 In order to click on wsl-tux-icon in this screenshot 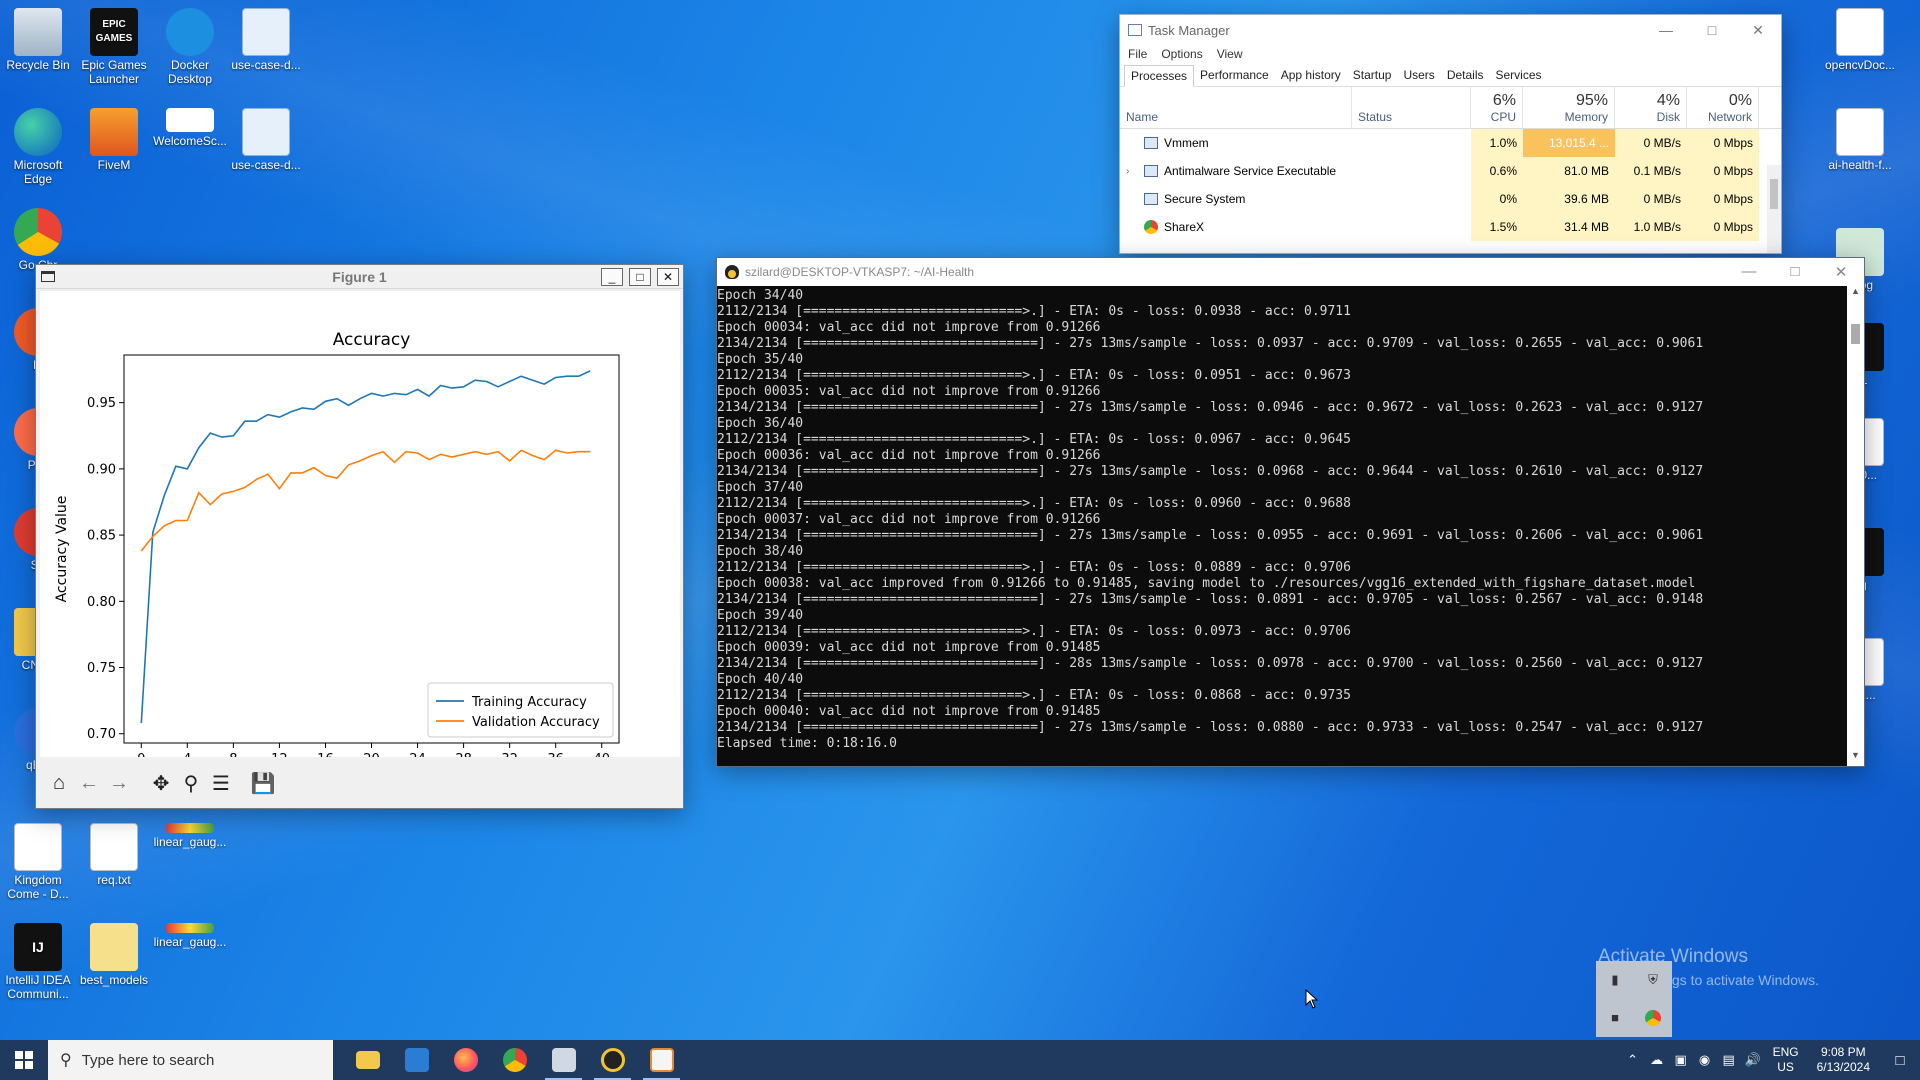, I will do `click(612, 1060)`.